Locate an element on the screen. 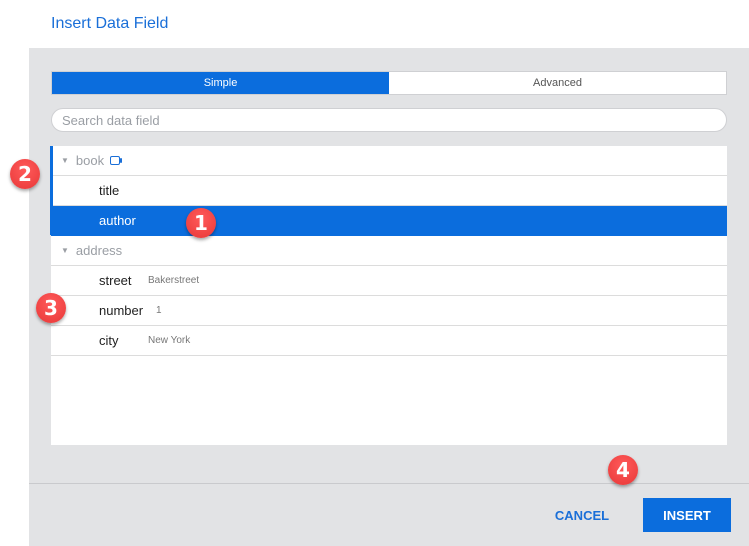 The height and width of the screenshot is (546, 749). tree-field-street: street Bakerstreet is located at coordinates (389, 281).